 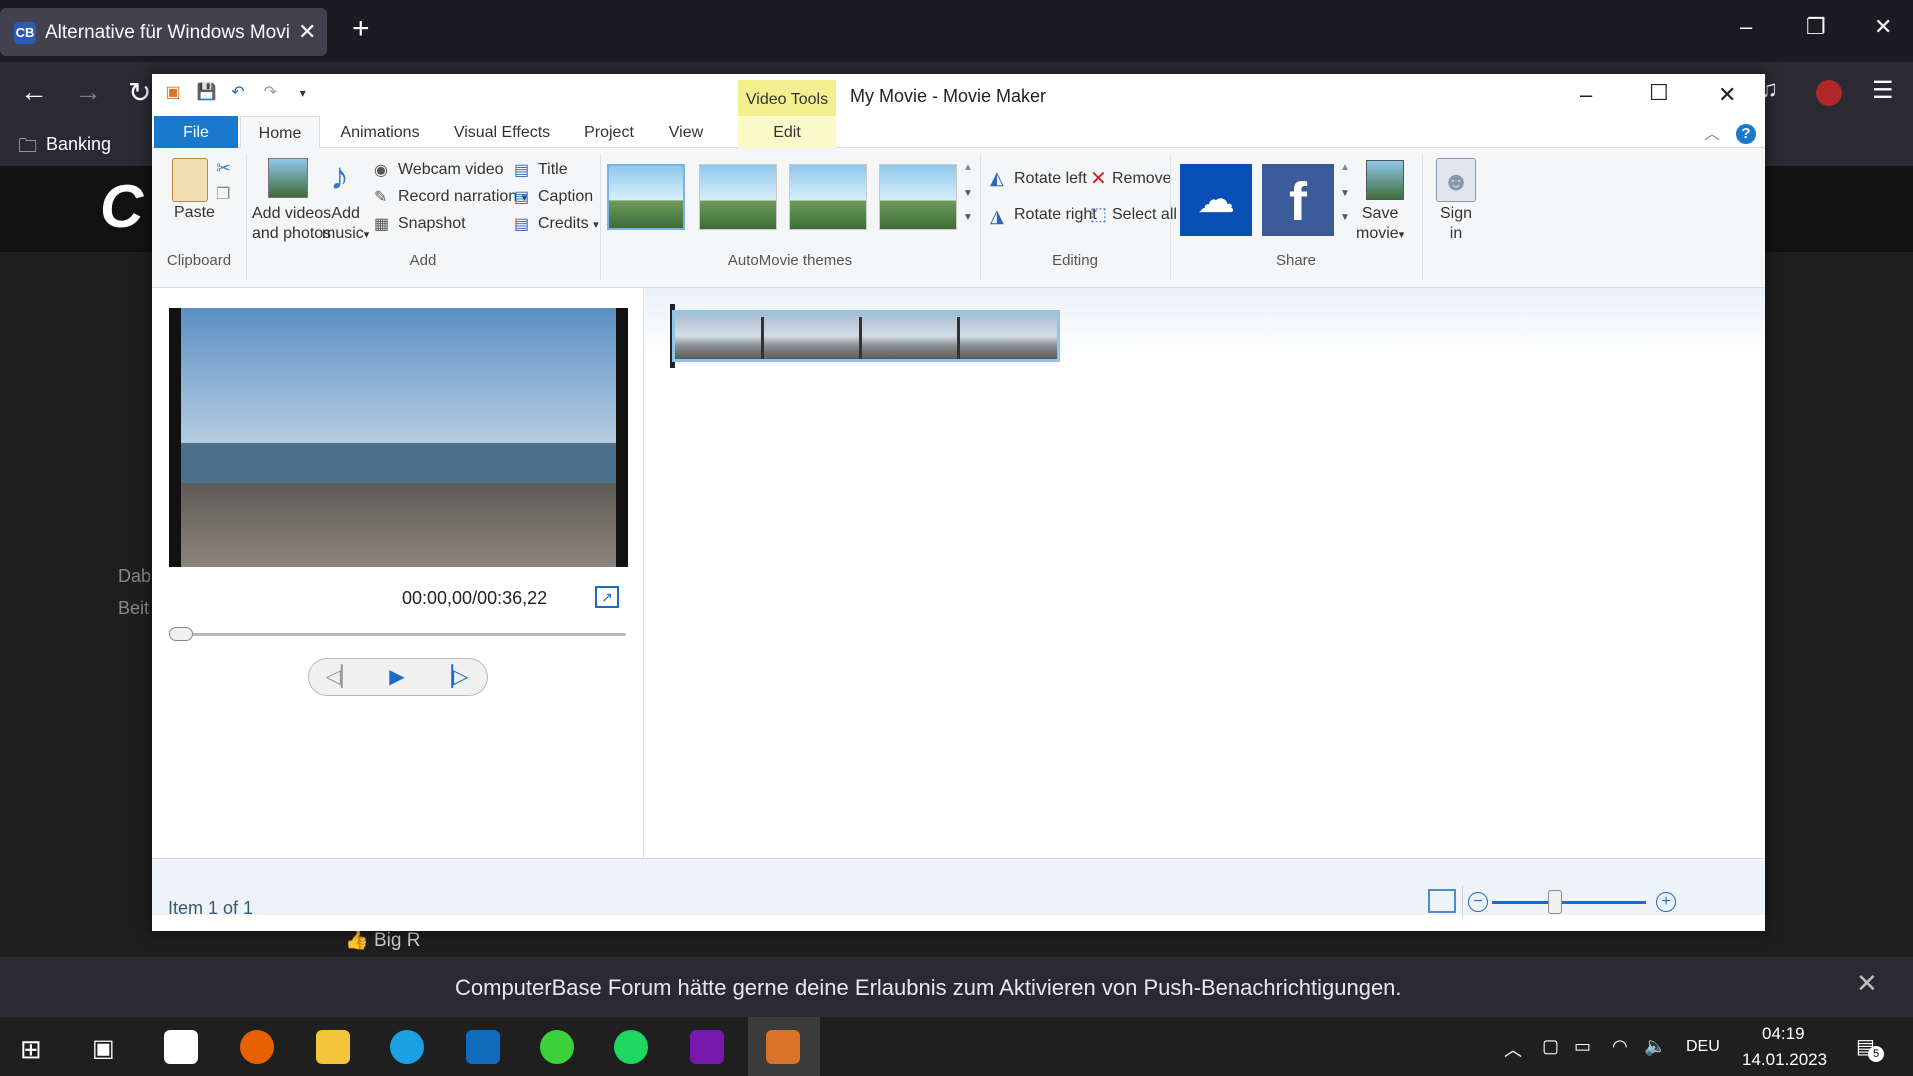 I want to click on rotate-right-button: Rotate right, so click(x=1055, y=215).